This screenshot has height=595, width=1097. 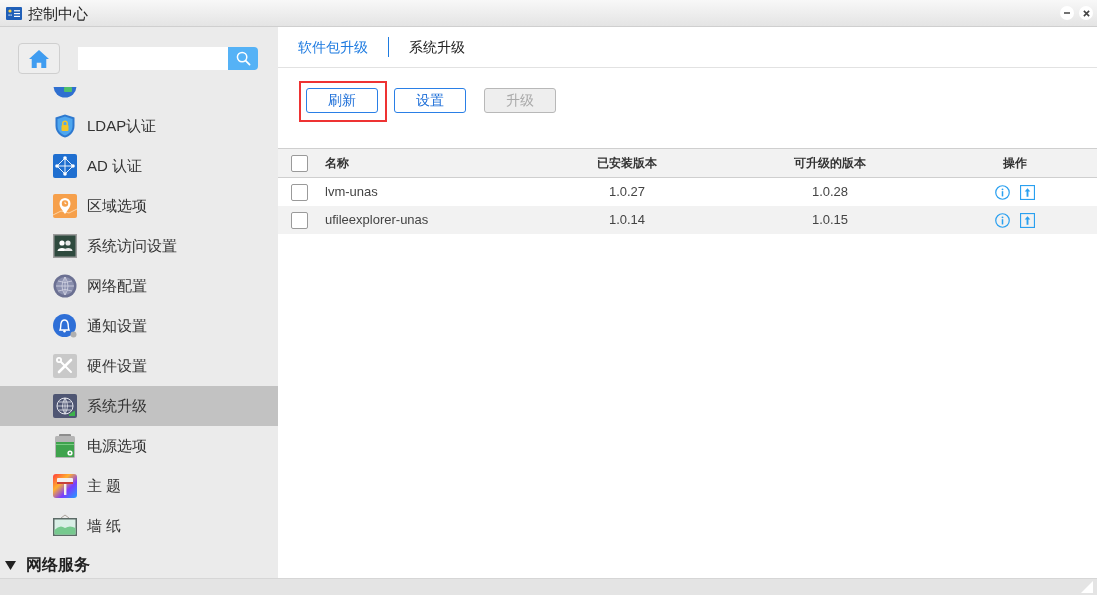 I want to click on sidebar-item-label: 区域选项, so click(x=117, y=205).